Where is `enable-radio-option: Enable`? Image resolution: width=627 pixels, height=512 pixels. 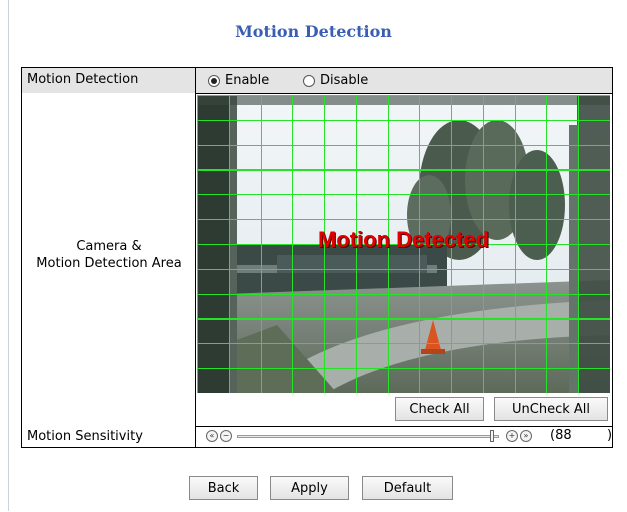 enable-radio-option: Enable is located at coordinates (238, 80).